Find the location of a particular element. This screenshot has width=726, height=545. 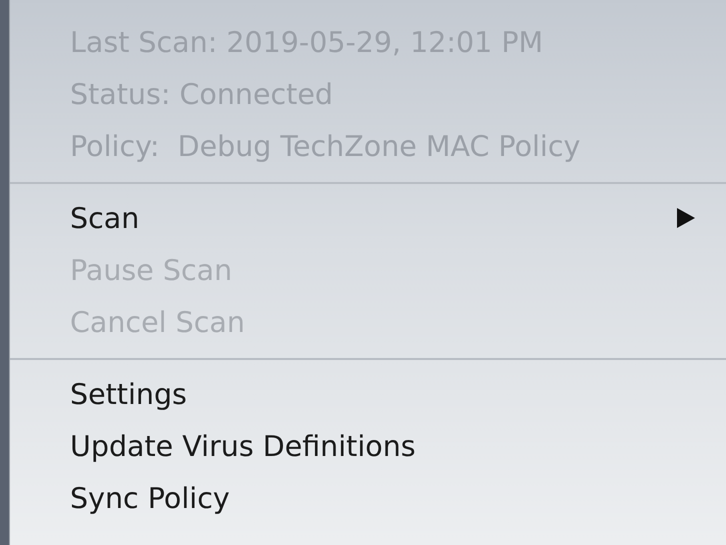

menu-item: Settings is located at coordinates (398, 394).